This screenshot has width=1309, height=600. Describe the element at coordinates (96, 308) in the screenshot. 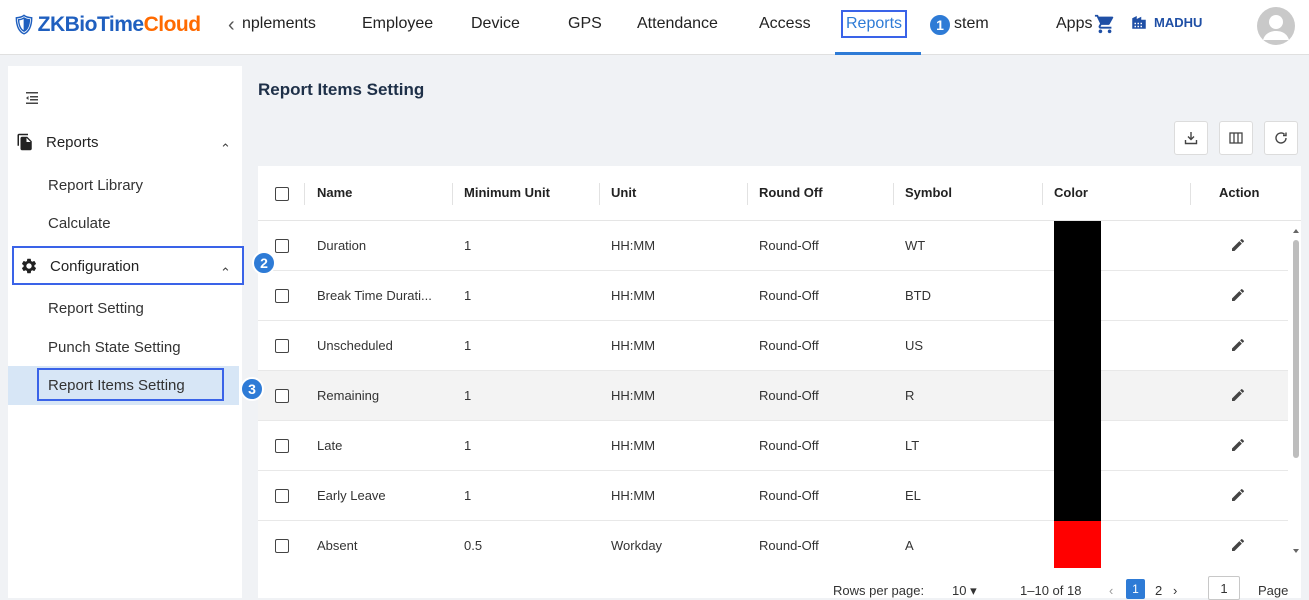

I see `sidebar-item-report-setting: Report Setting` at that location.